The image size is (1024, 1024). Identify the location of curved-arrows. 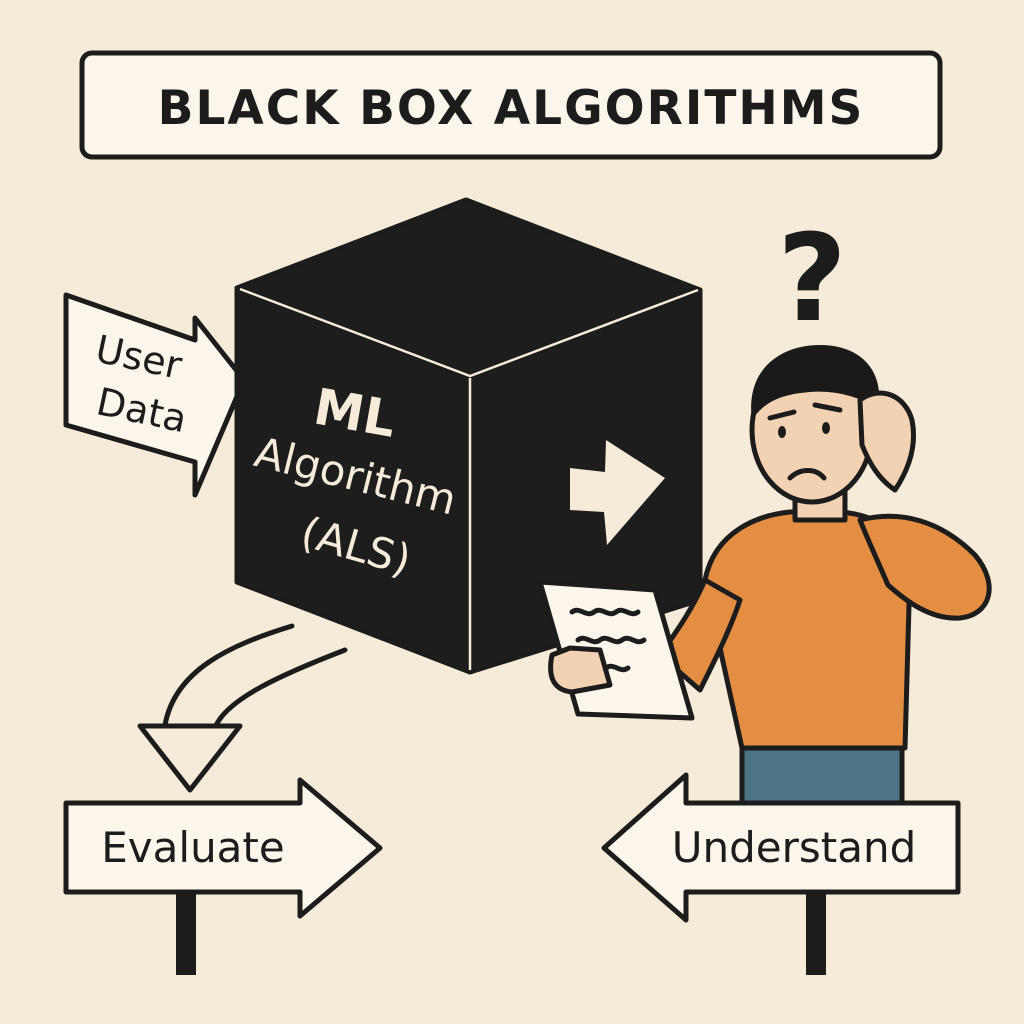
(242, 708).